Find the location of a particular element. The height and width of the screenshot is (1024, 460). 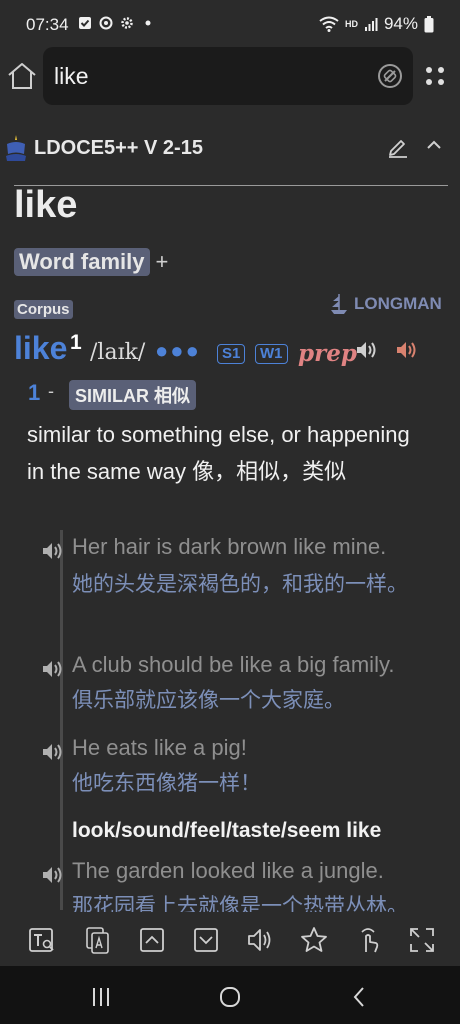

settings-gear-icon is located at coordinates (127, 23).